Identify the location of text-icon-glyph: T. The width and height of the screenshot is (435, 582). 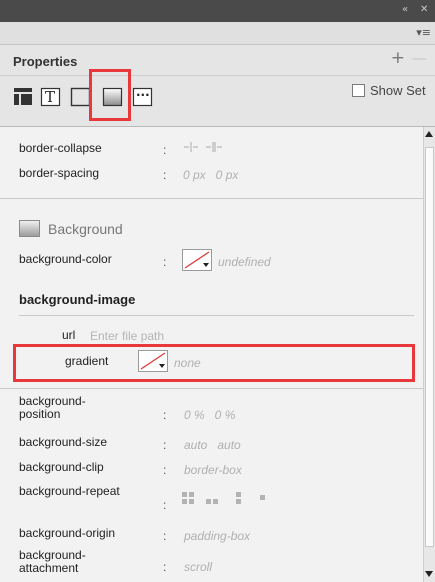
(50, 97).